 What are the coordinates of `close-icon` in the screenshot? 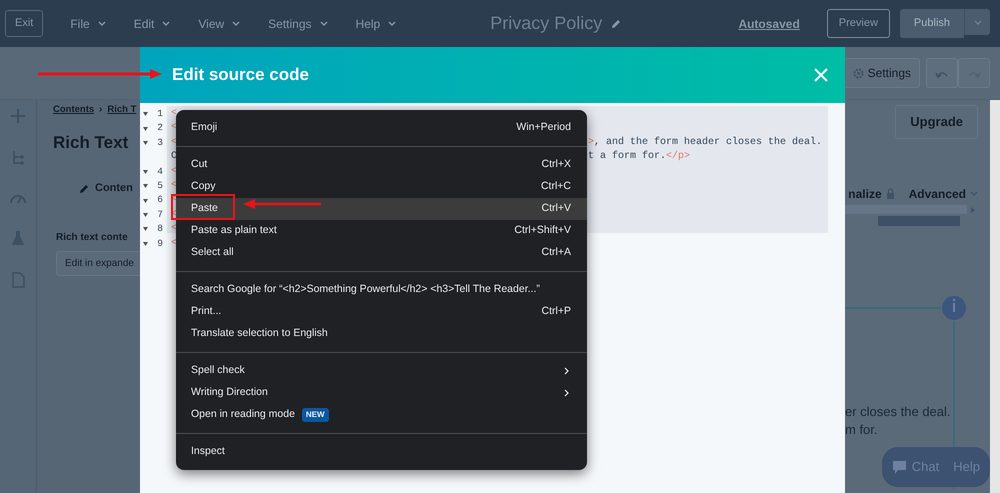 It's located at (821, 75).